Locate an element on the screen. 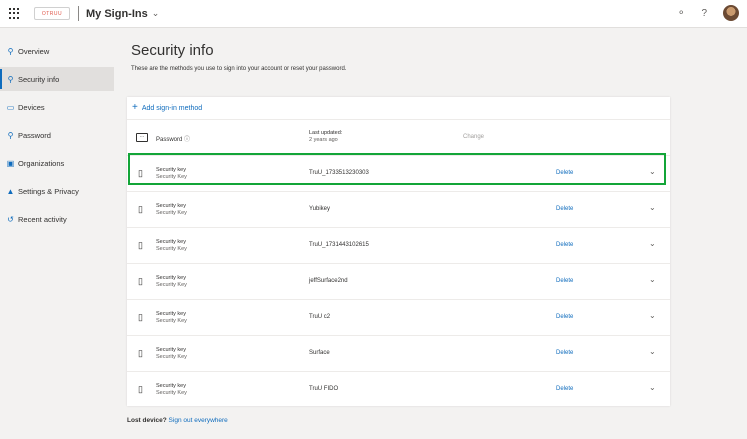 This screenshot has height=439, width=747. sidebar-item-label: Devices is located at coordinates (31, 107).